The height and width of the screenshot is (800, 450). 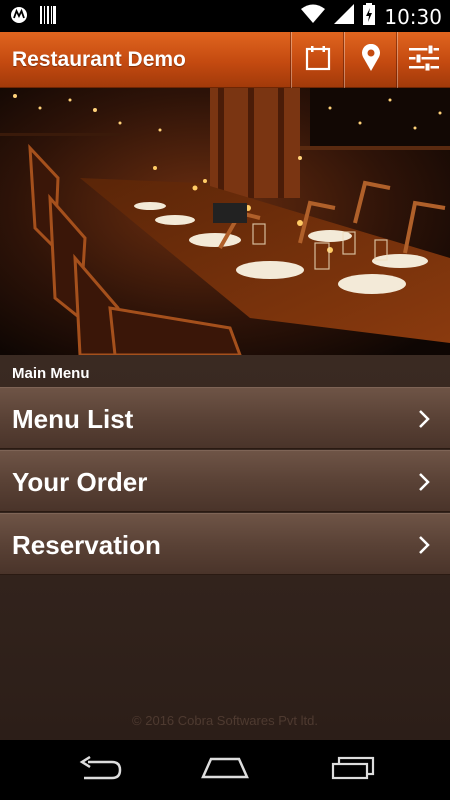 I want to click on section-title: Main Menu, so click(x=51, y=373).